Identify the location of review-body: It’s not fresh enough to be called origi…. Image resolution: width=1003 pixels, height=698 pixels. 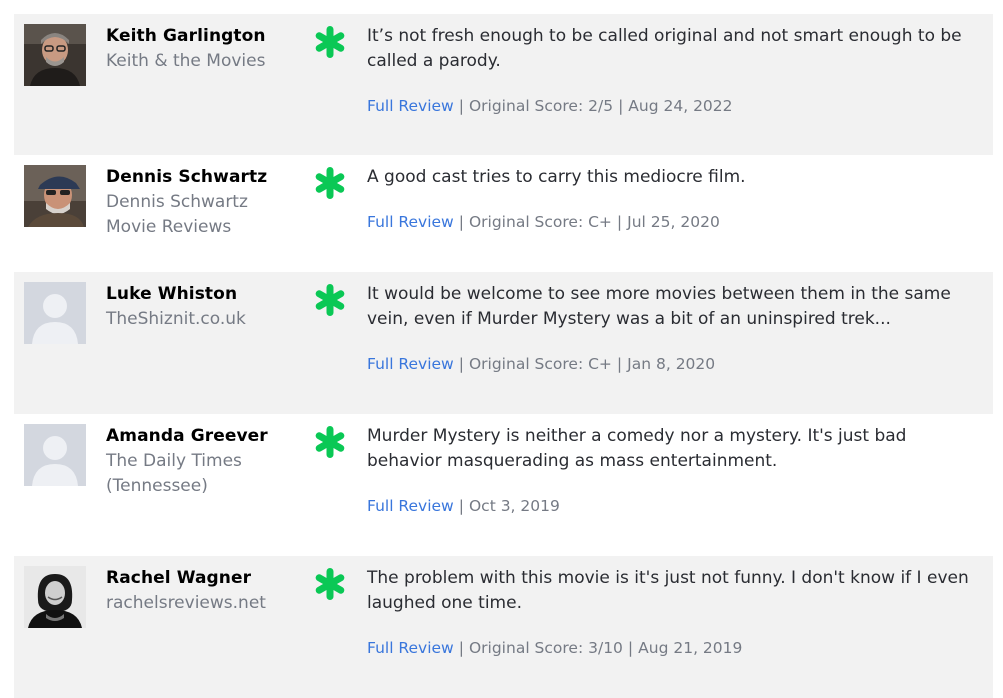
(674, 70).